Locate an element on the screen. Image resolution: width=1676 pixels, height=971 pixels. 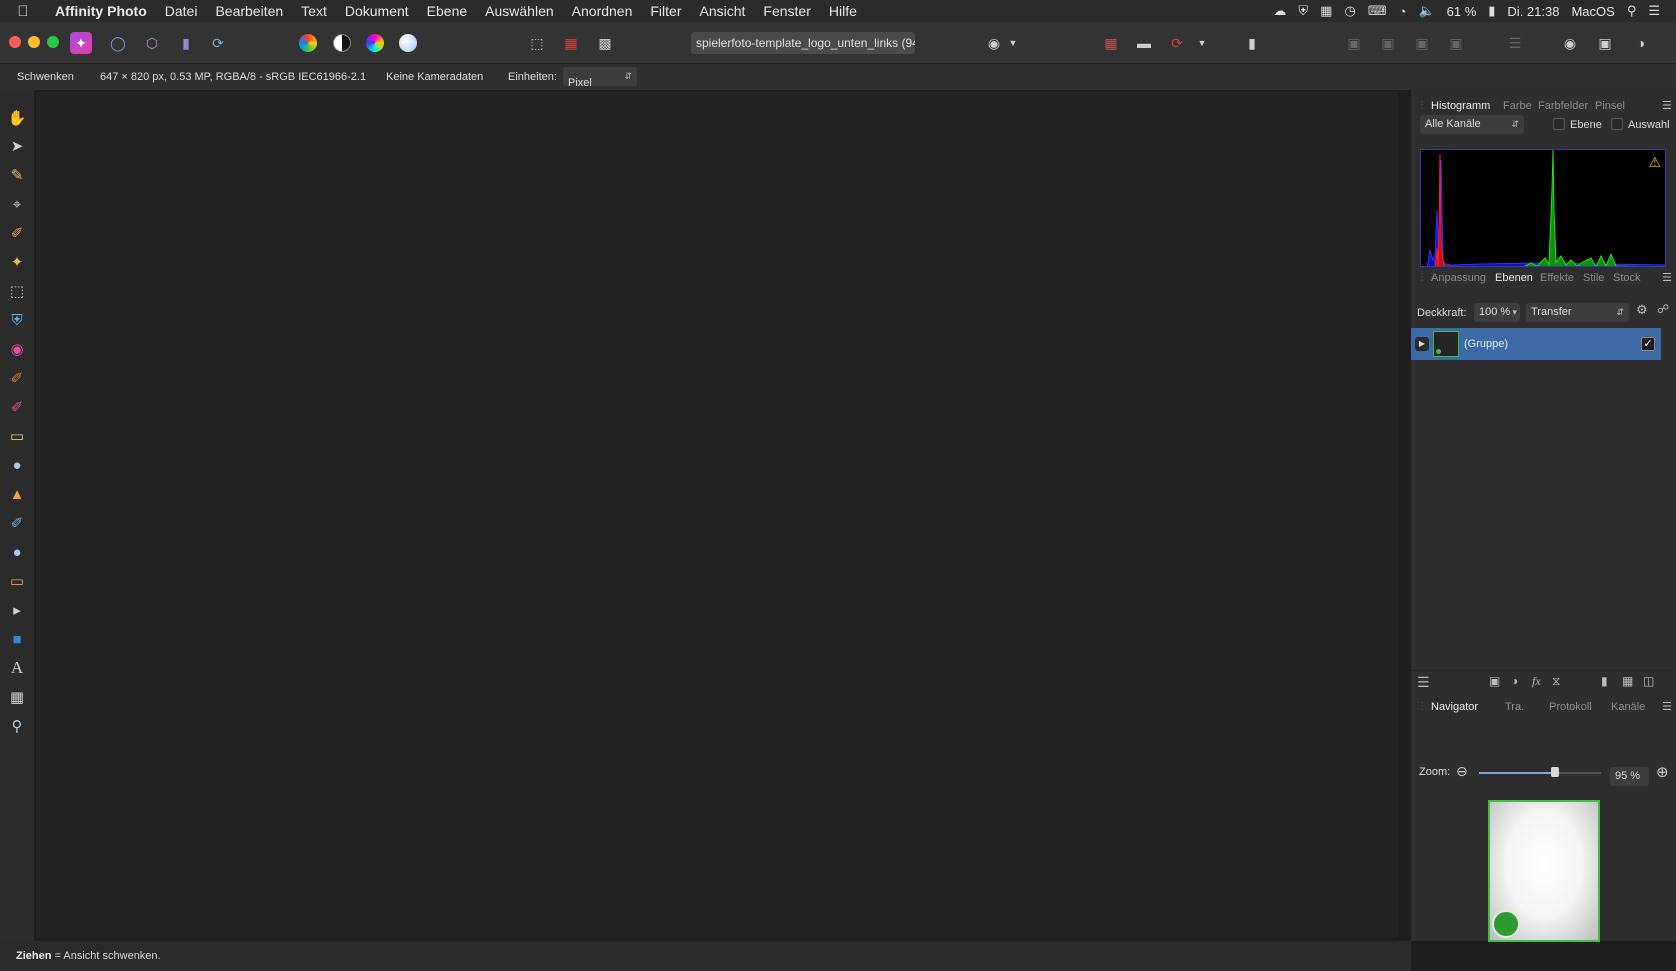
align-icon: ☰ is located at coordinates (1515, 43).